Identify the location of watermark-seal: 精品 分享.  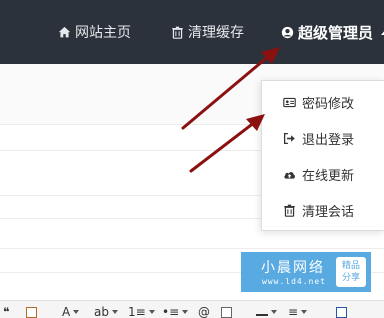
(351, 272).